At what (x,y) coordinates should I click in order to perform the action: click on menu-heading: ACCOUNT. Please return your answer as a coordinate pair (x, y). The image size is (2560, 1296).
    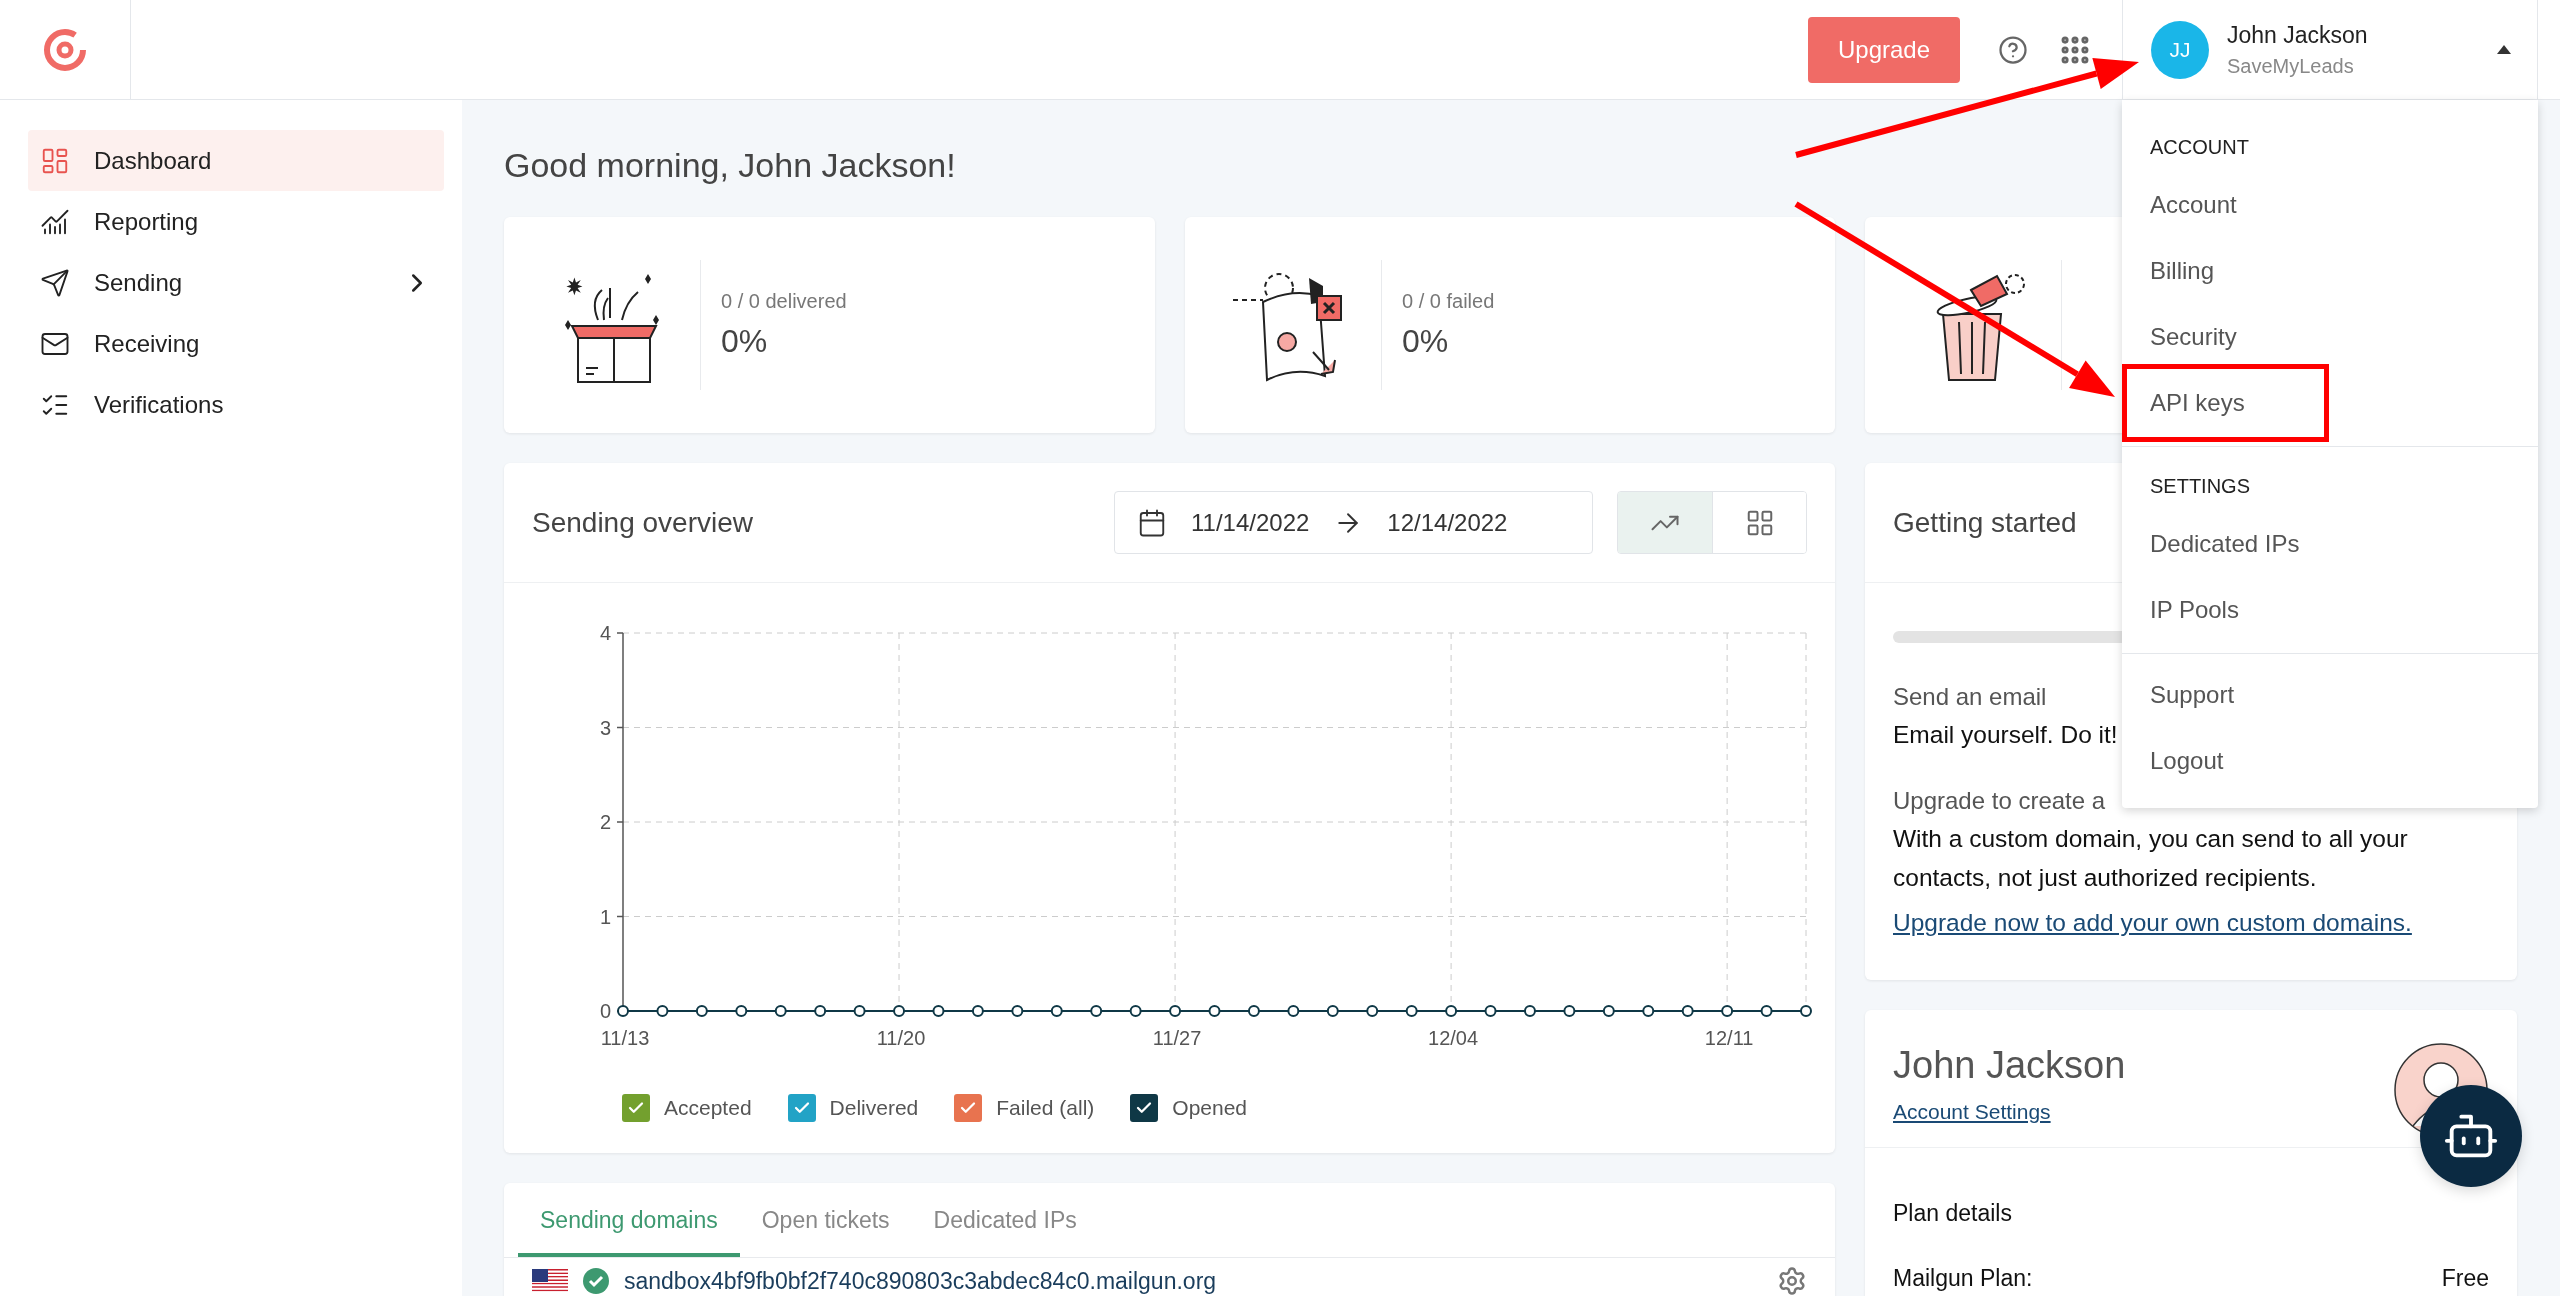
    Looking at the image, I should click on (2199, 147).